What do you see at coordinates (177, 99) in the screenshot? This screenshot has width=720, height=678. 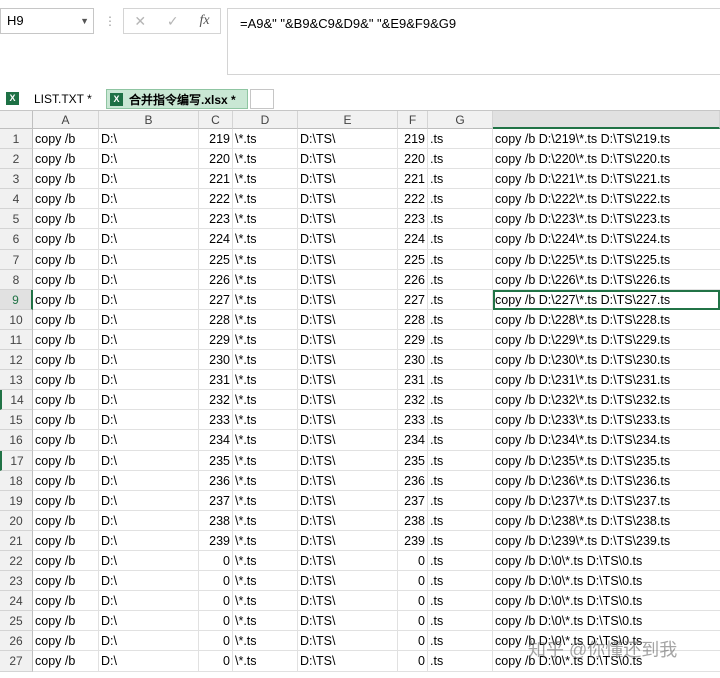 I see `tab-merge-workbook: X 合并指令编写.xlsx *` at bounding box center [177, 99].